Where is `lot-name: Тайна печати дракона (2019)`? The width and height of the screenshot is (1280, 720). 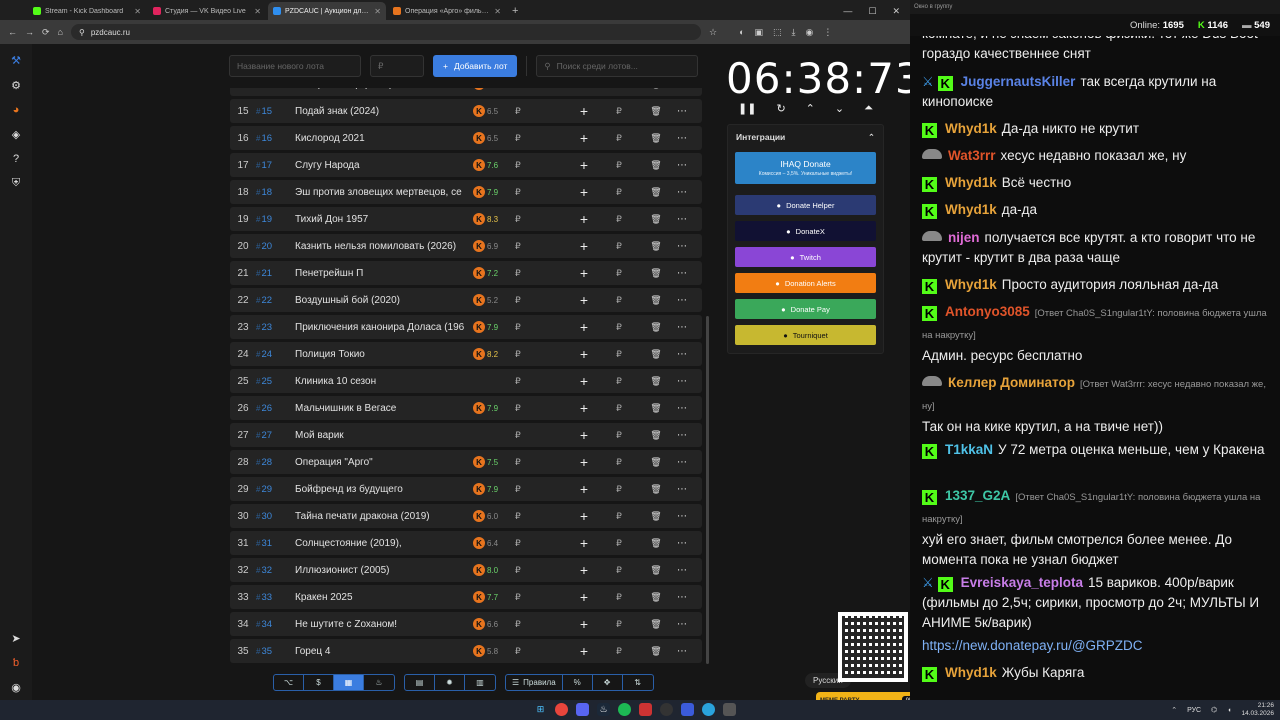
lot-name: Тайна печати дракона (2019) is located at coordinates (384, 516).